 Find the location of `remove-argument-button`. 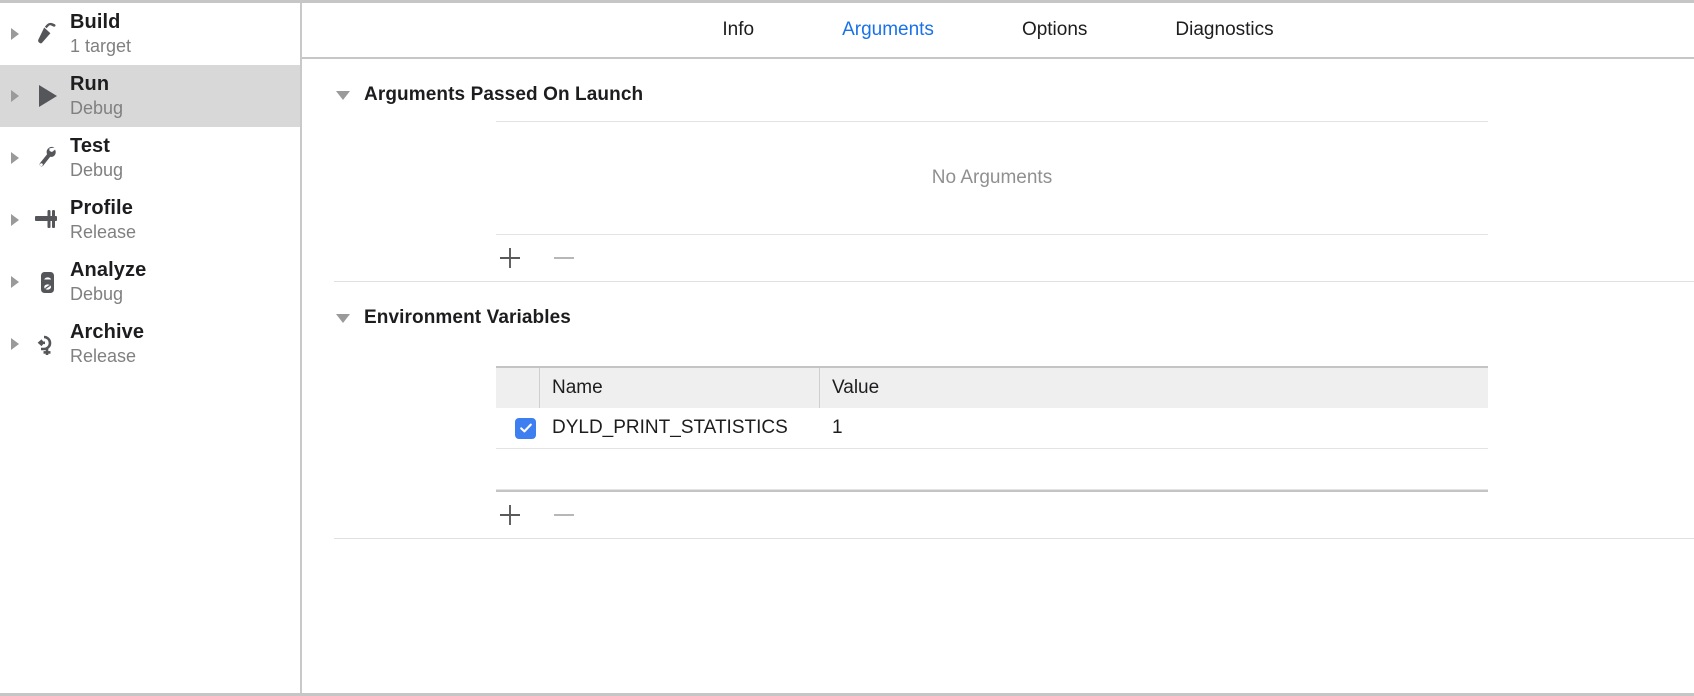

remove-argument-button is located at coordinates (564, 258).